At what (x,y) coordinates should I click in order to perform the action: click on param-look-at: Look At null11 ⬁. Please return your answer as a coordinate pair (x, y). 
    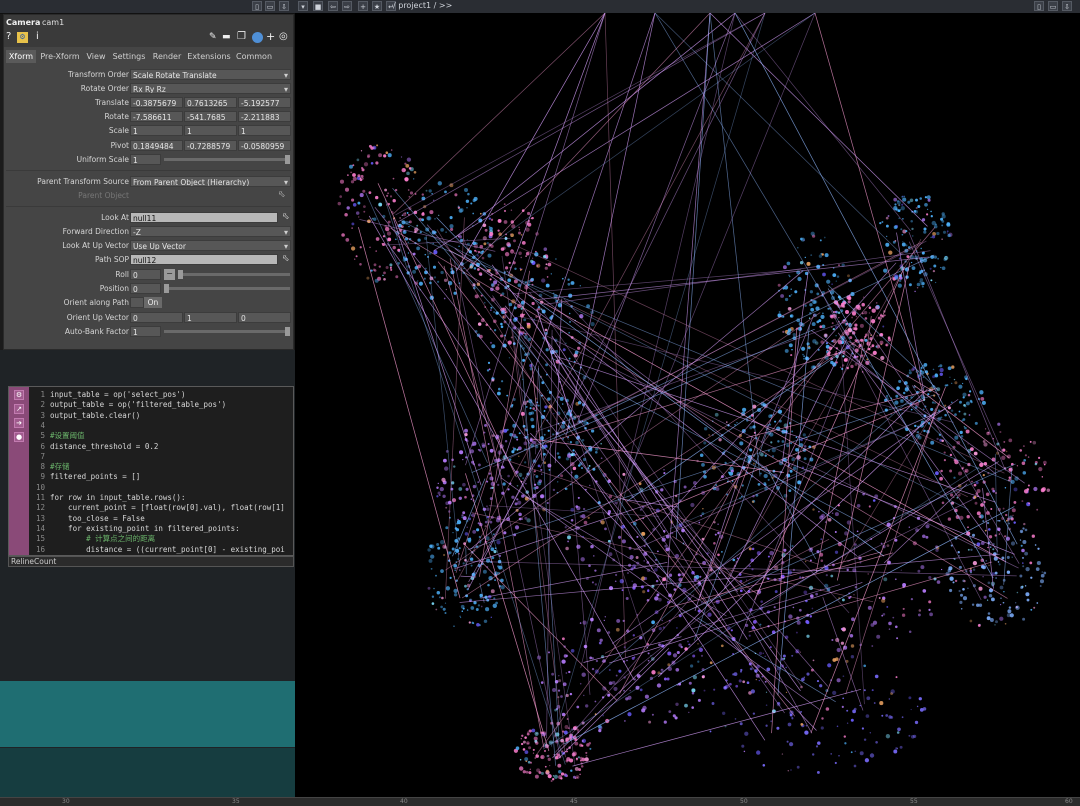
    Looking at the image, I should click on (148, 218).